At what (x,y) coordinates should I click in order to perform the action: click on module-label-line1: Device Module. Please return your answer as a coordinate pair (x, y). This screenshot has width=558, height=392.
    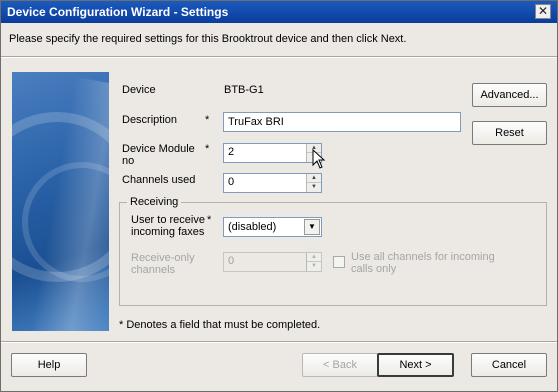
    Looking at the image, I should click on (158, 149).